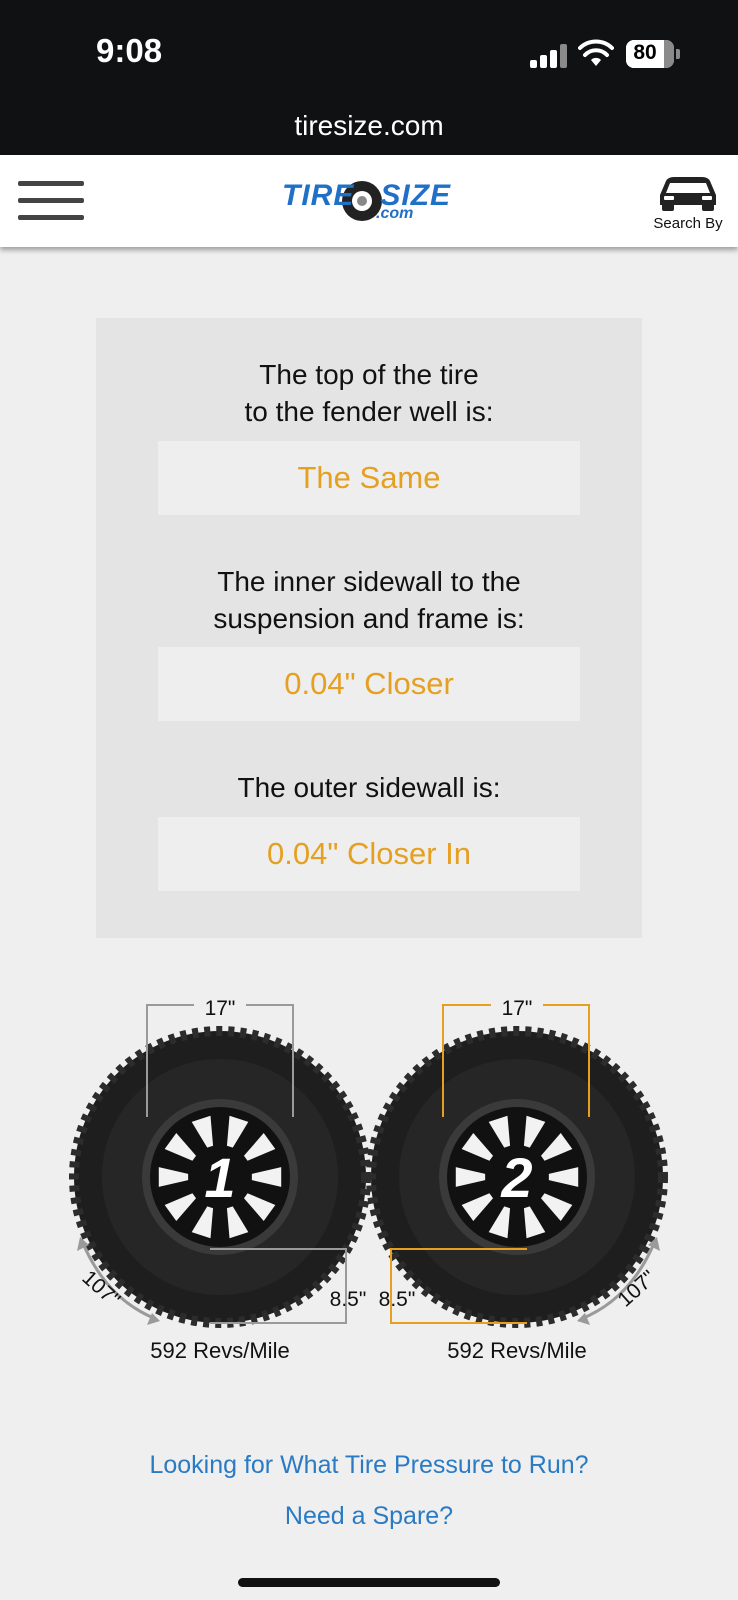  I want to click on tire-2-diagram: 2 17" 8.5" 107", so click(517, 1160).